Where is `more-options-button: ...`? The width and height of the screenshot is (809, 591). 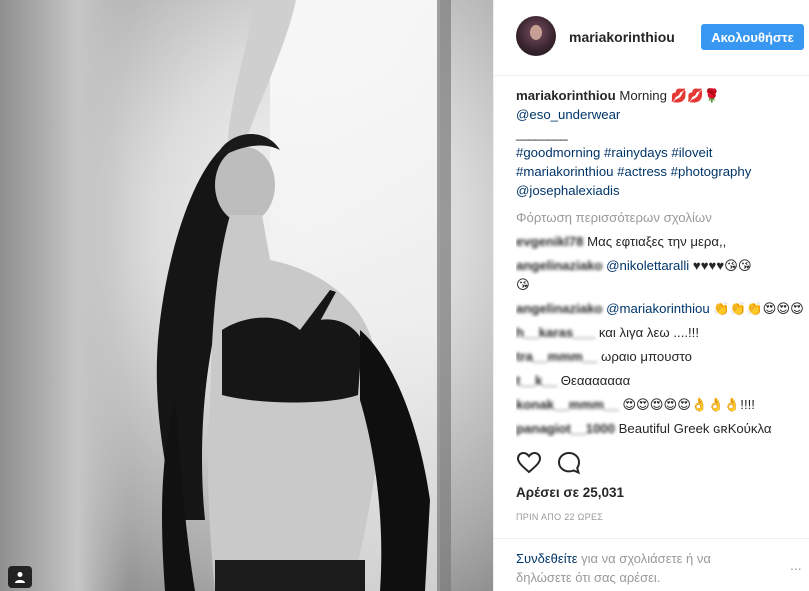
more-options-button: ... is located at coordinates (798, 565).